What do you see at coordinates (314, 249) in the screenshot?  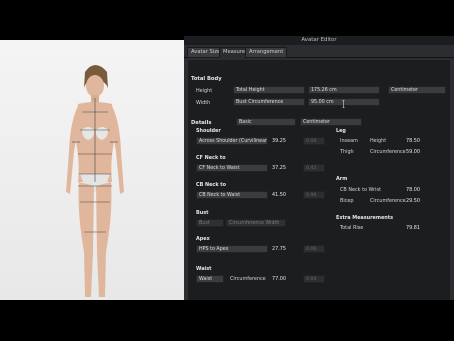 I see `hps-apex-delta: 0.00` at bounding box center [314, 249].